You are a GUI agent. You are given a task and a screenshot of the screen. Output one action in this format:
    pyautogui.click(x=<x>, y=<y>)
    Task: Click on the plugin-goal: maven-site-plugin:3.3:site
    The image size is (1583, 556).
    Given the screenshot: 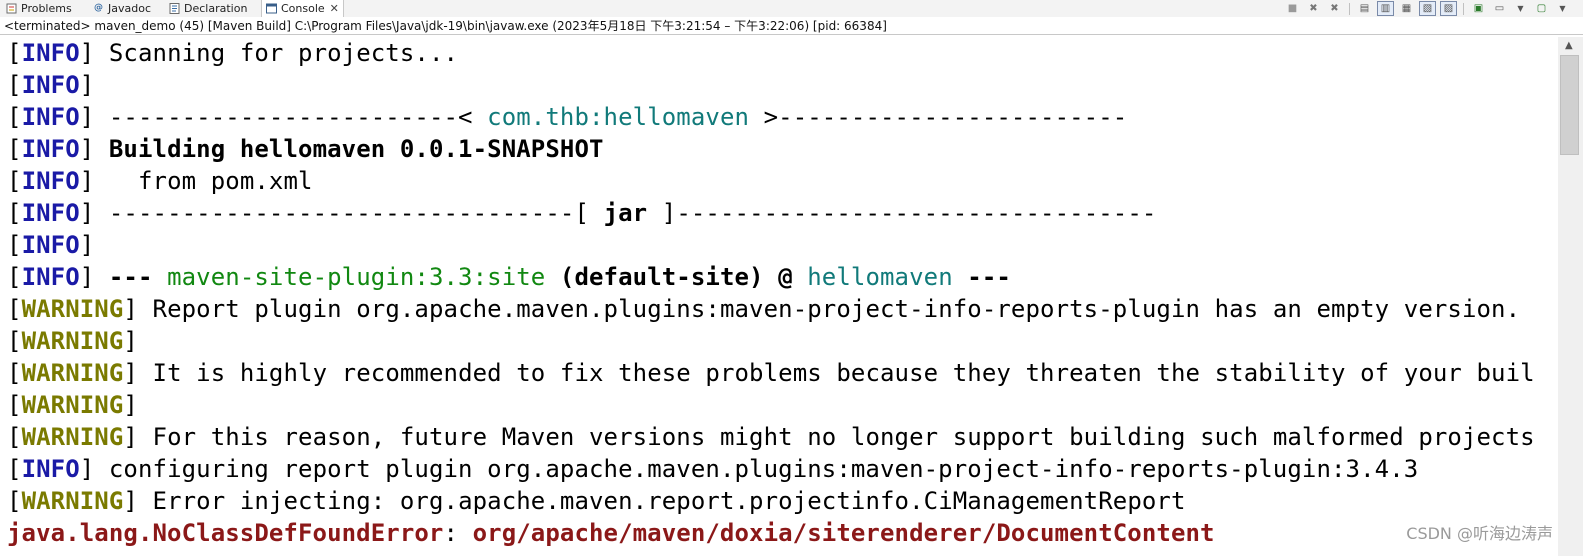 What is the action you would take?
    pyautogui.click(x=356, y=277)
    